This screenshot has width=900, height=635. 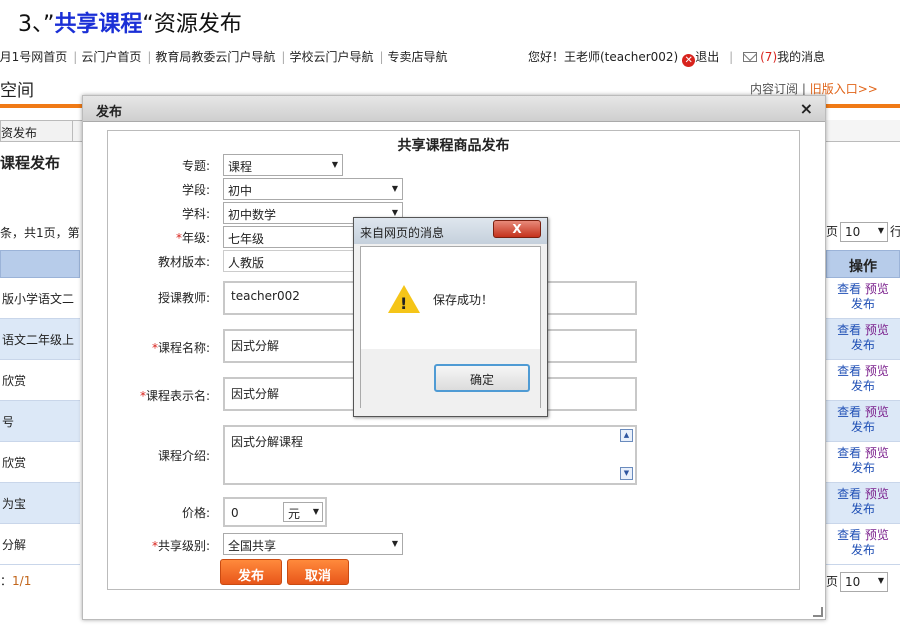 I want to click on topic-select: 课程, so click(x=283, y=165).